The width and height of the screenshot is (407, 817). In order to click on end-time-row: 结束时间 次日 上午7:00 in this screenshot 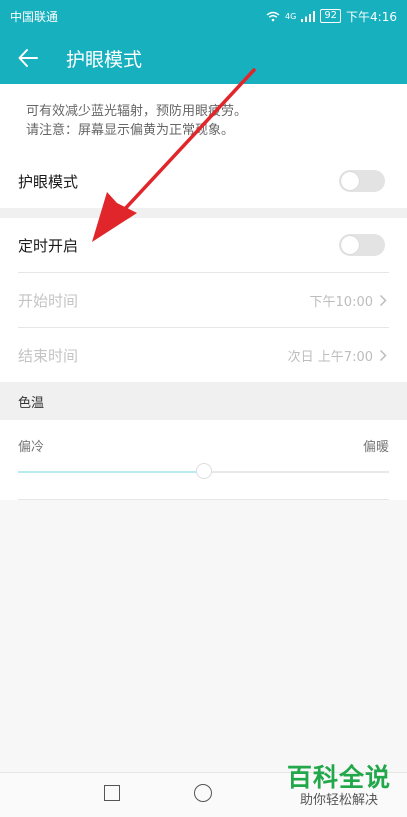, I will do `click(203, 355)`.